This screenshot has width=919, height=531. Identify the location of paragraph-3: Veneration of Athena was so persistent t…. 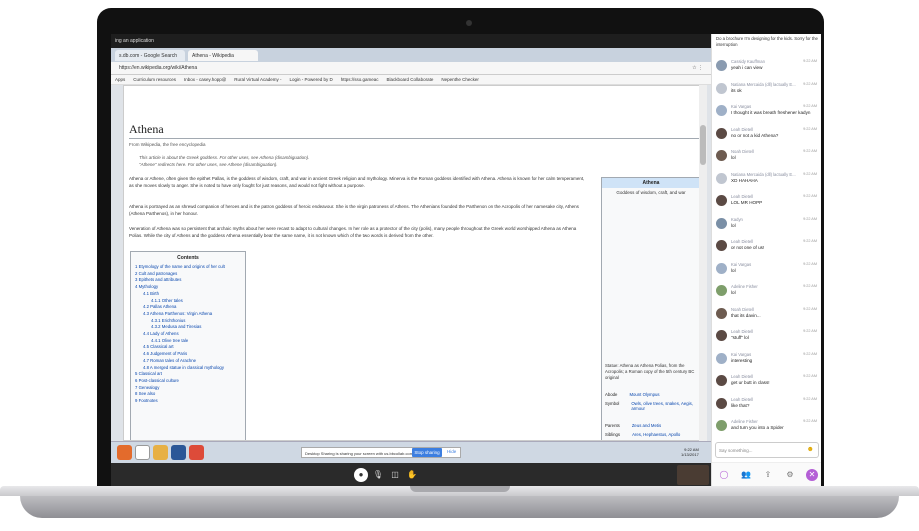
(353, 232).